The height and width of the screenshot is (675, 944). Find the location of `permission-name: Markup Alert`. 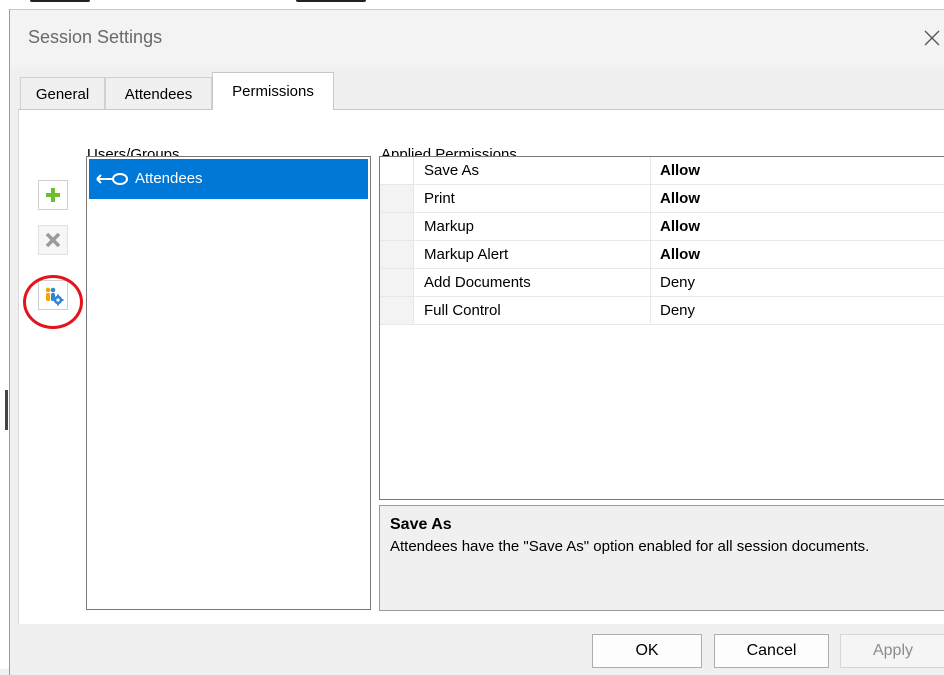

permission-name: Markup Alert is located at coordinates (466, 254).